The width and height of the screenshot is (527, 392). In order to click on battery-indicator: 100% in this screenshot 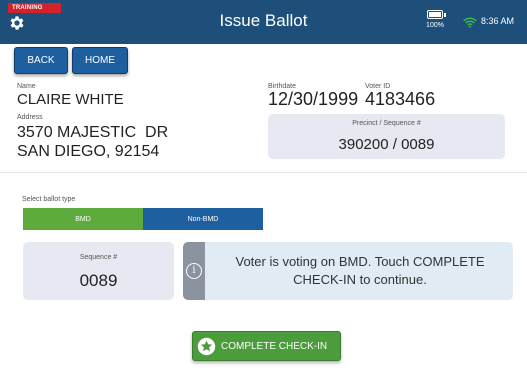, I will do `click(435, 19)`.